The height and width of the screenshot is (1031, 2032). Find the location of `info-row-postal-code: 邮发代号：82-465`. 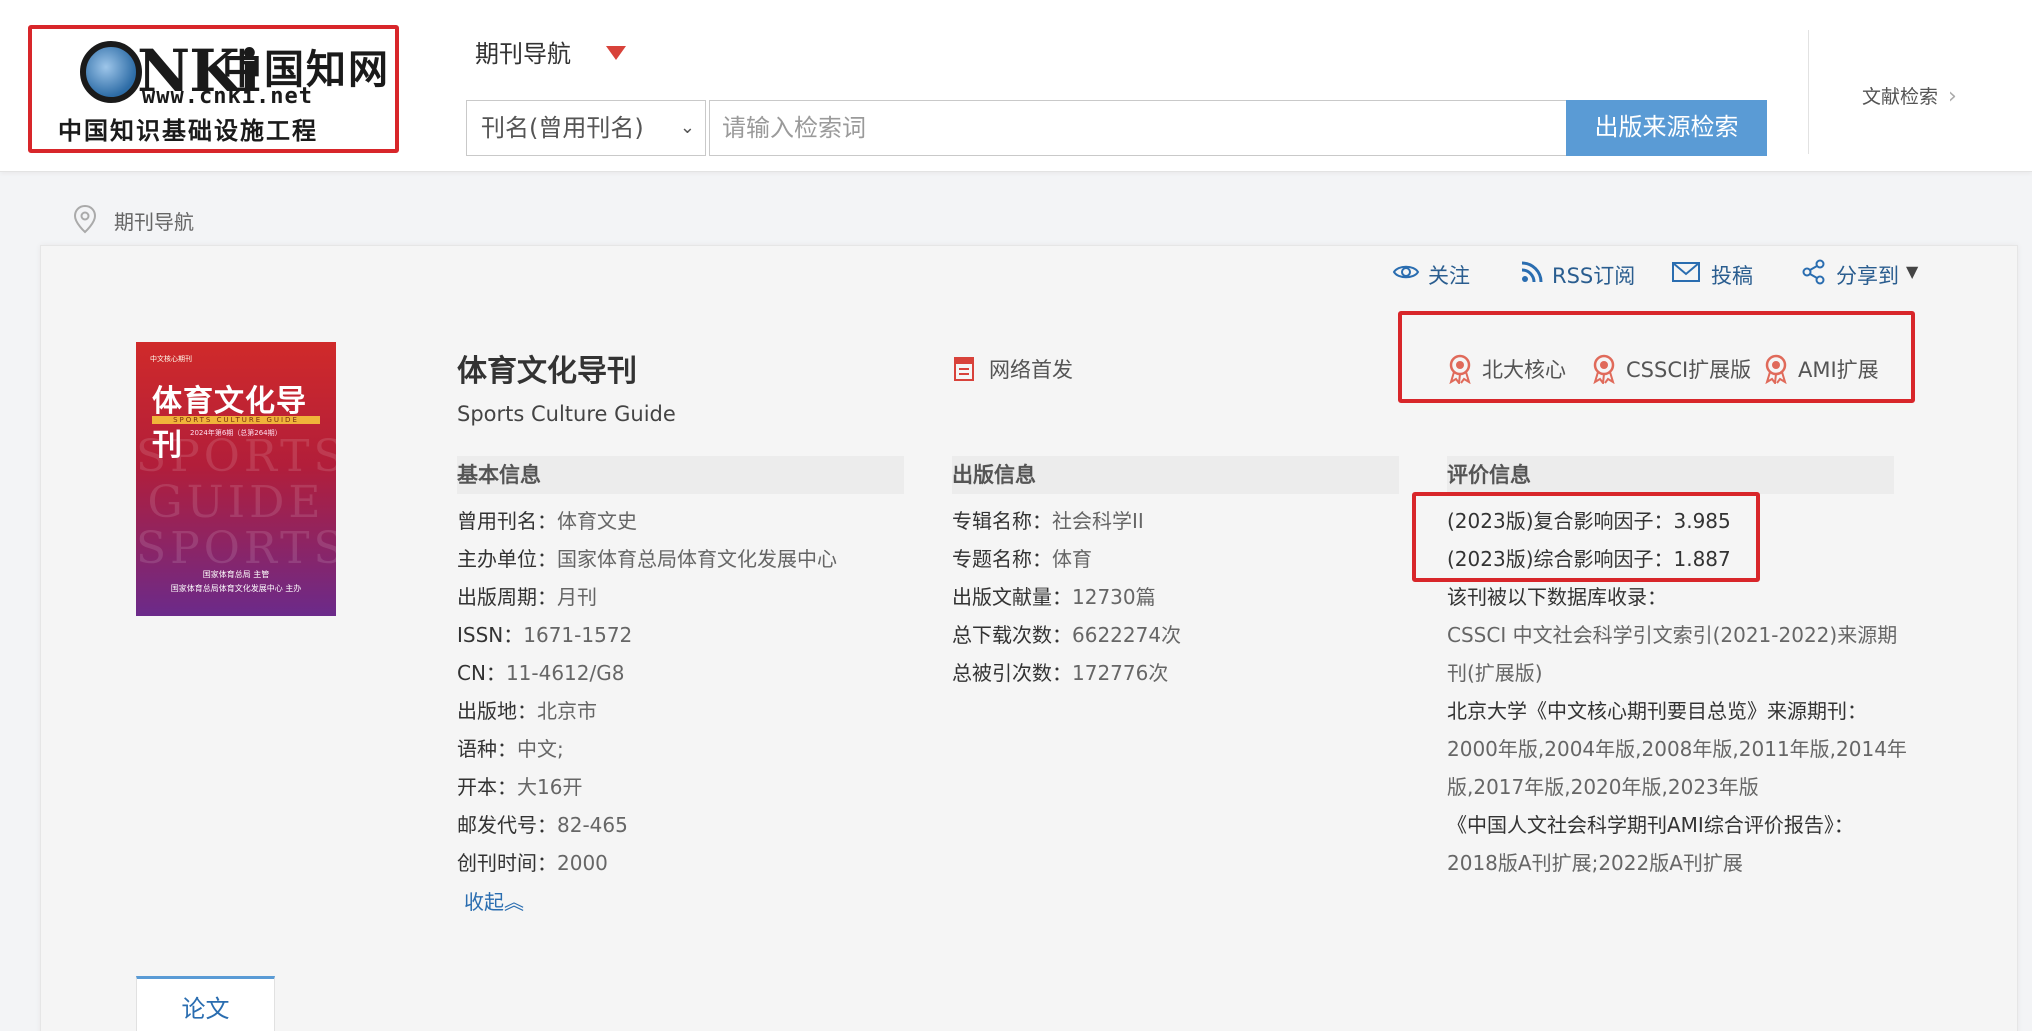

info-row-postal-code: 邮发代号：82-465 is located at coordinates (542, 825).